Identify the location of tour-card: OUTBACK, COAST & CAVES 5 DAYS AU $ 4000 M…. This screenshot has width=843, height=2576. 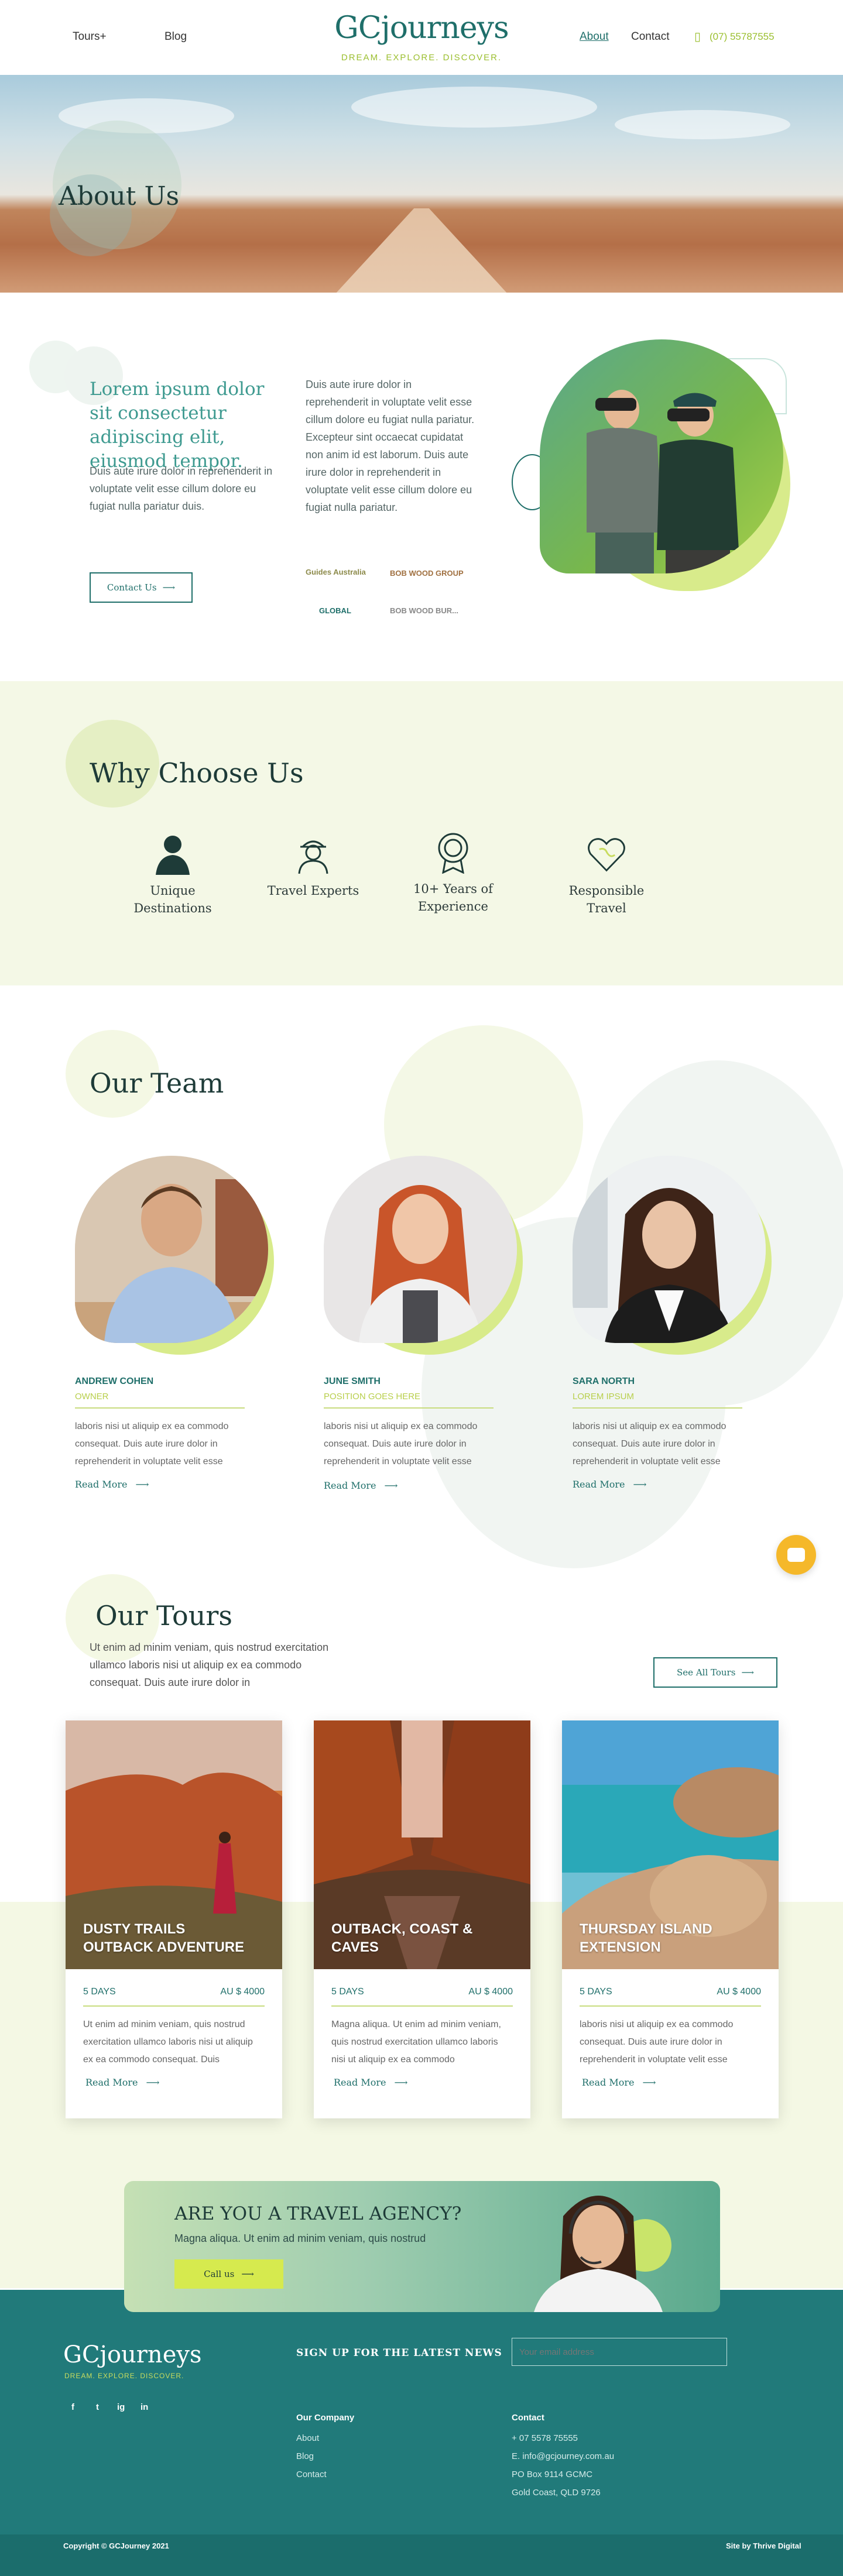
(422, 1919).